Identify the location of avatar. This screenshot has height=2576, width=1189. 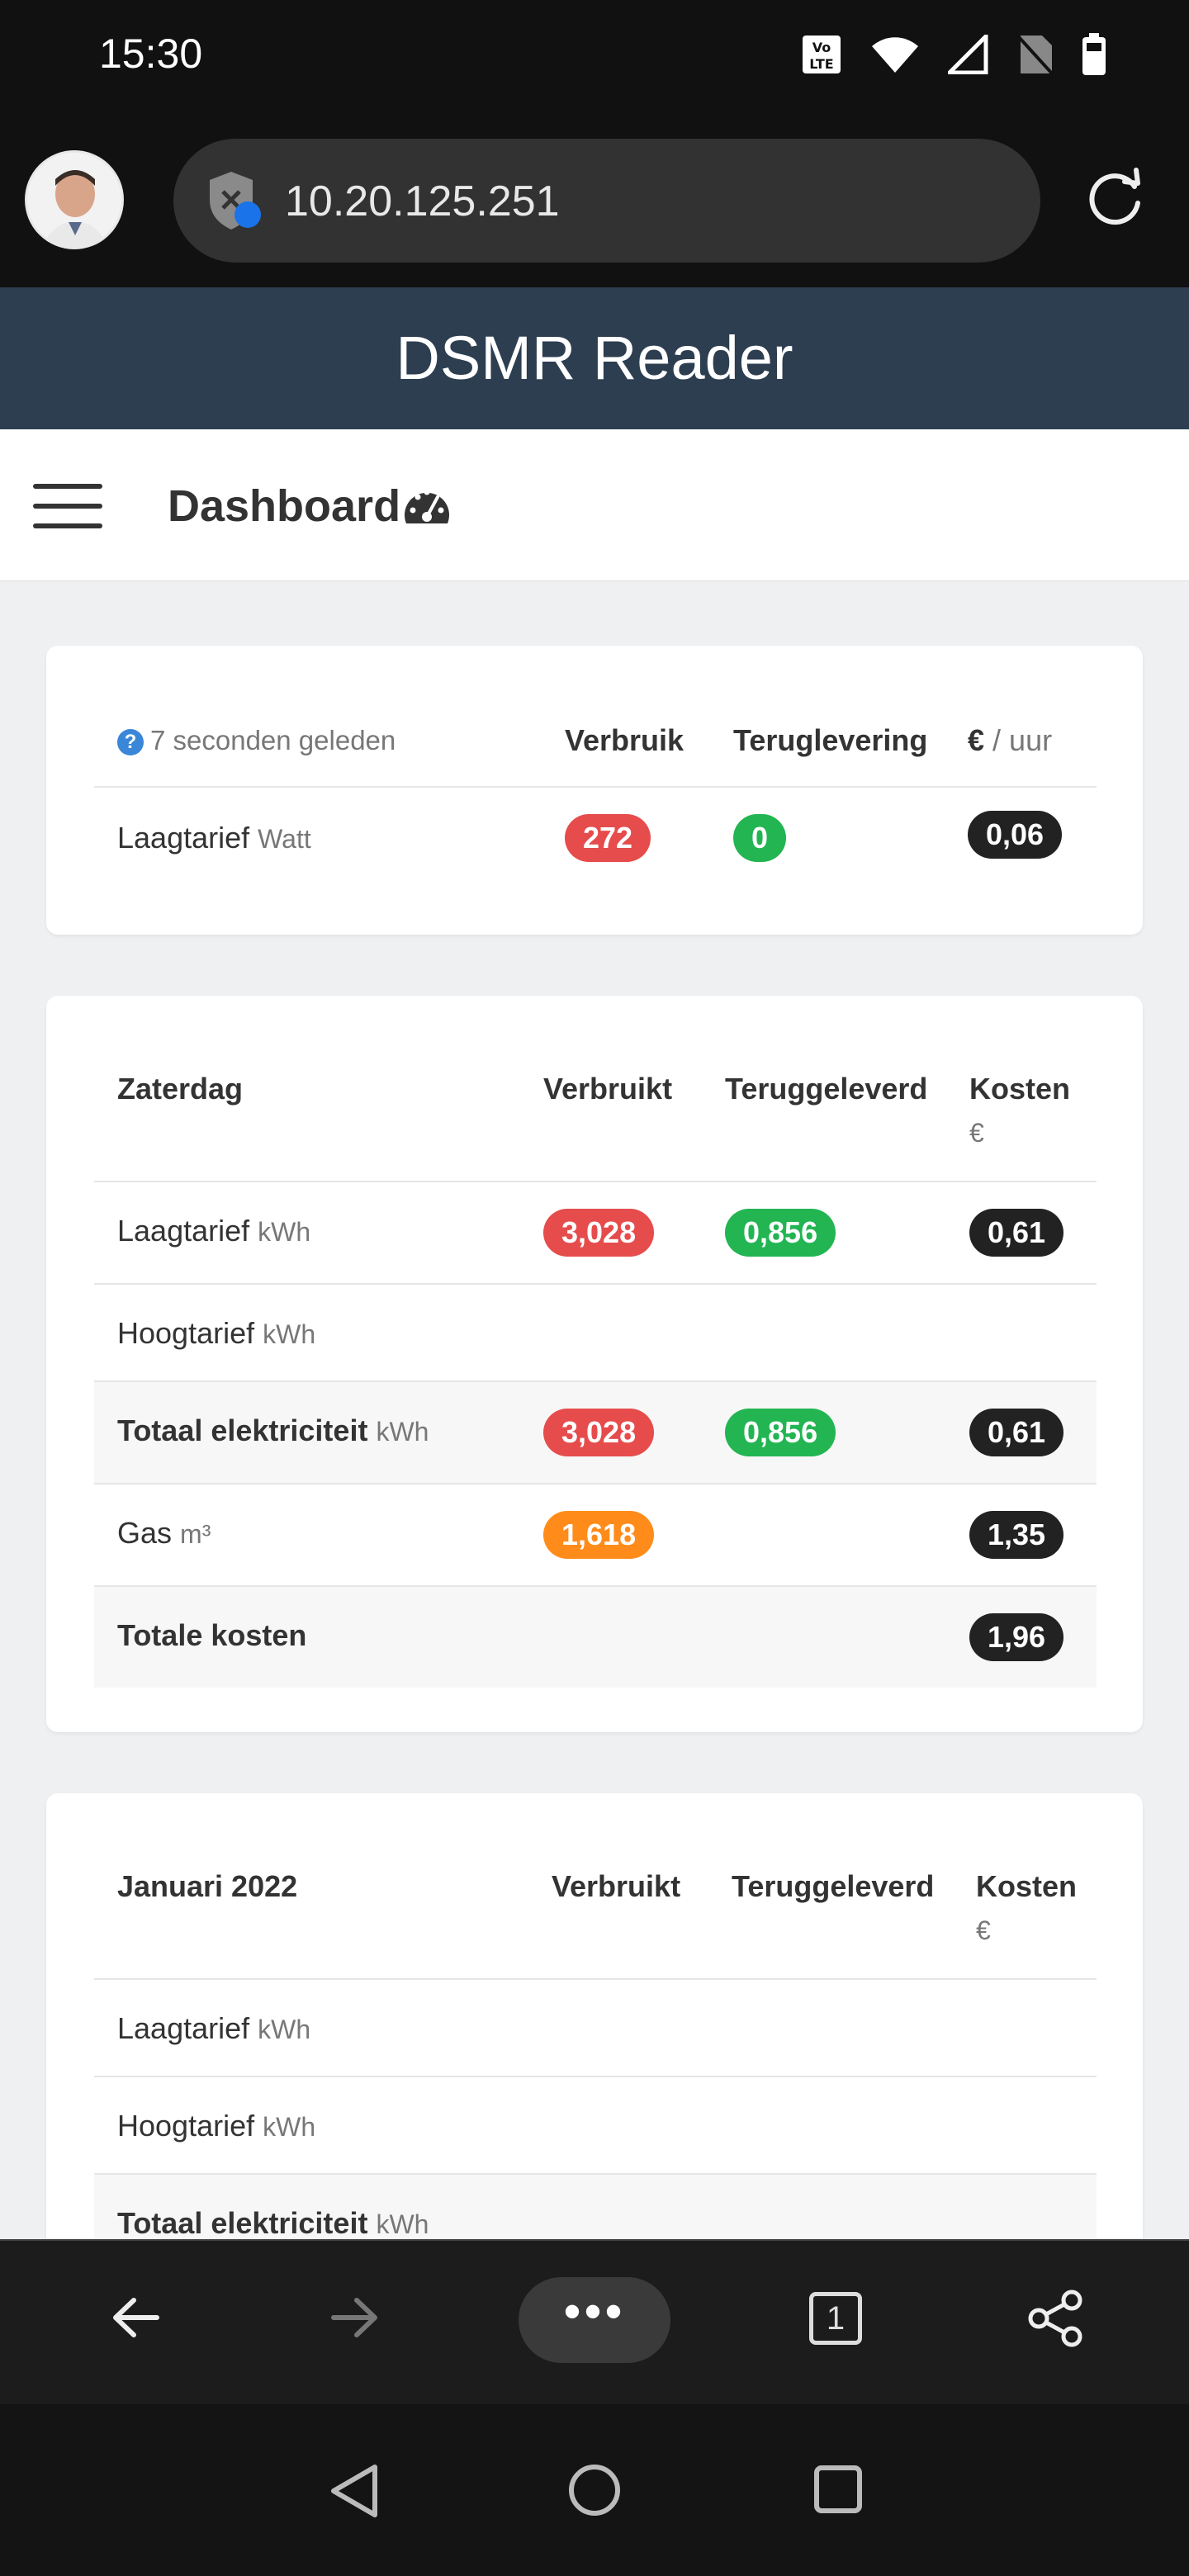
(74, 199).